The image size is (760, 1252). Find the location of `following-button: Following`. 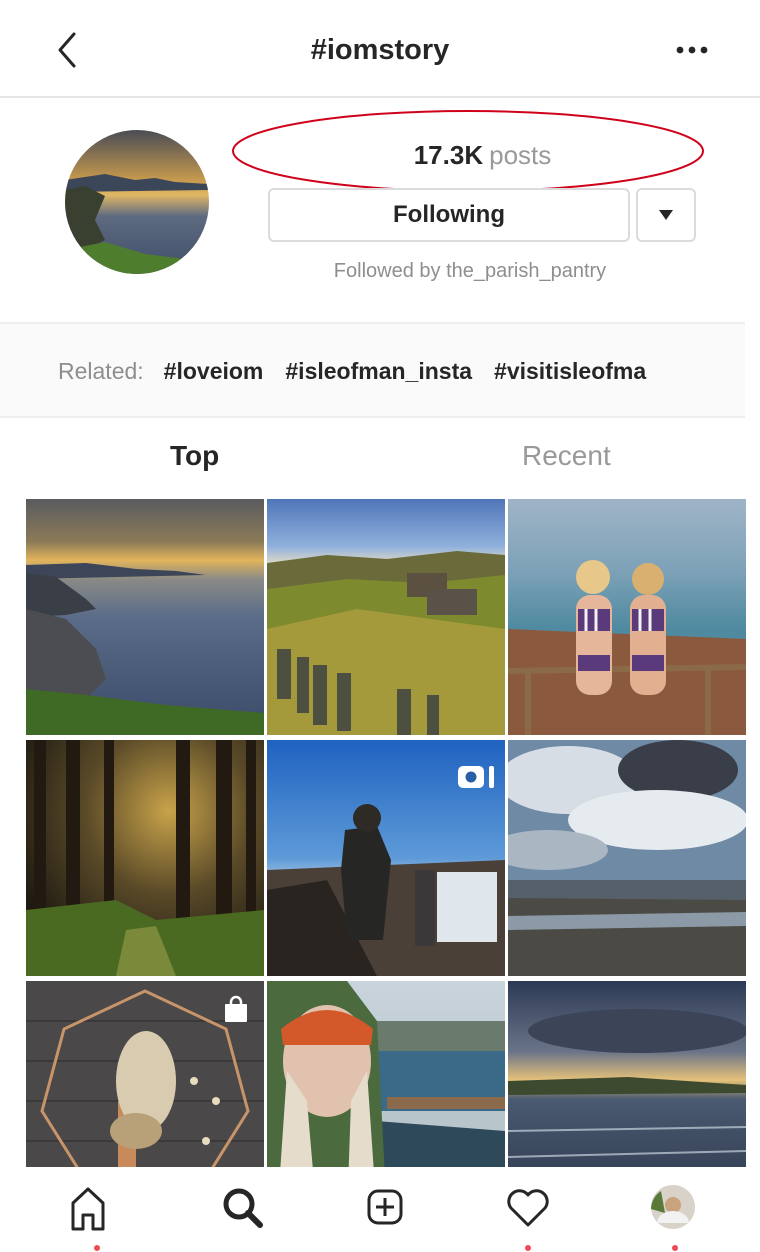

following-button: Following is located at coordinates (449, 215).